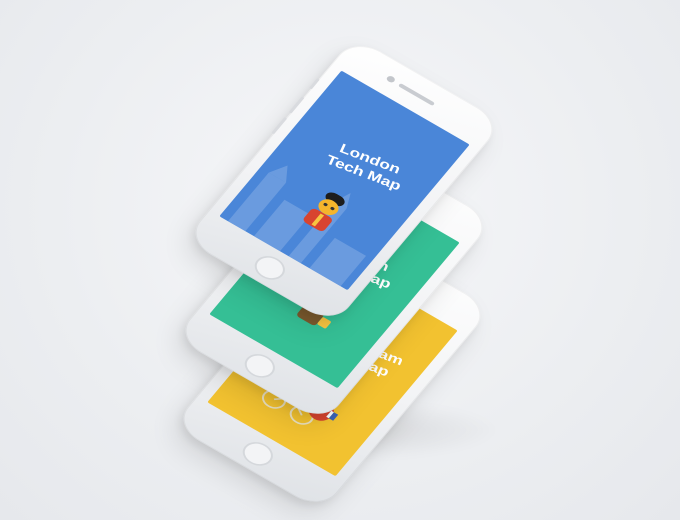 The image size is (680, 520). I want to click on volume-up-button, so click(296, 105).